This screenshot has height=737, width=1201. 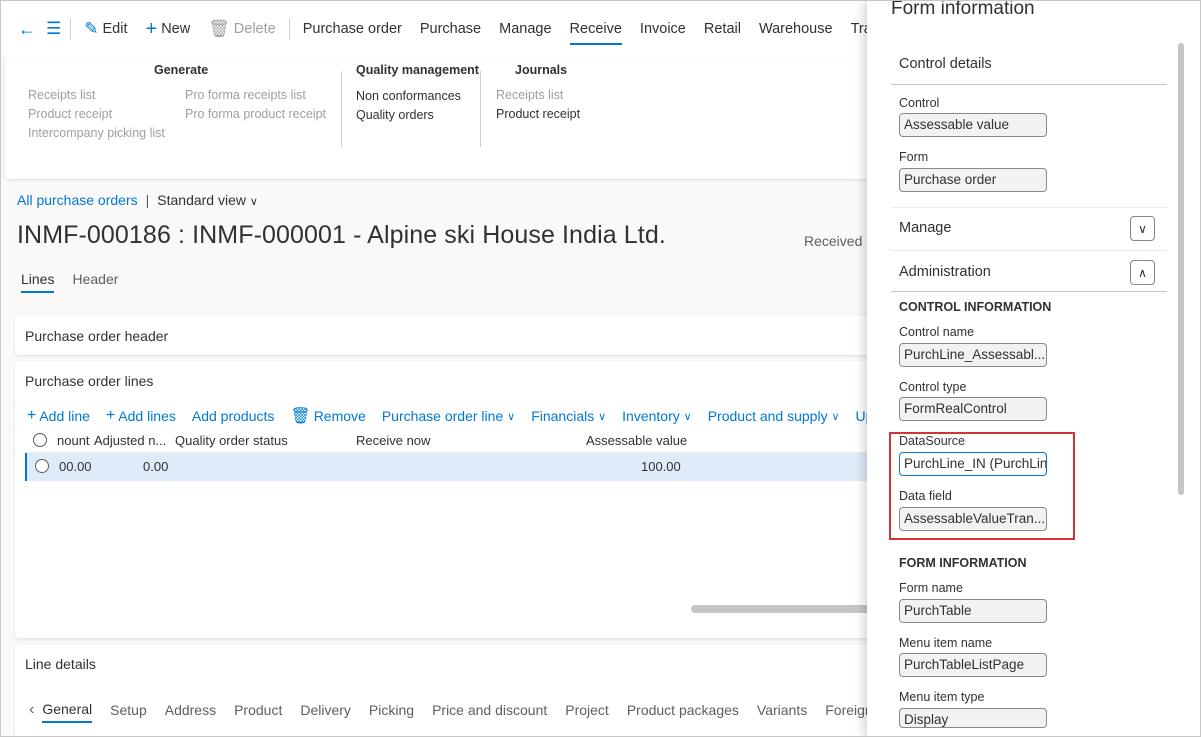 I want to click on chevron-up-icon: ∧, so click(x=1142, y=272).